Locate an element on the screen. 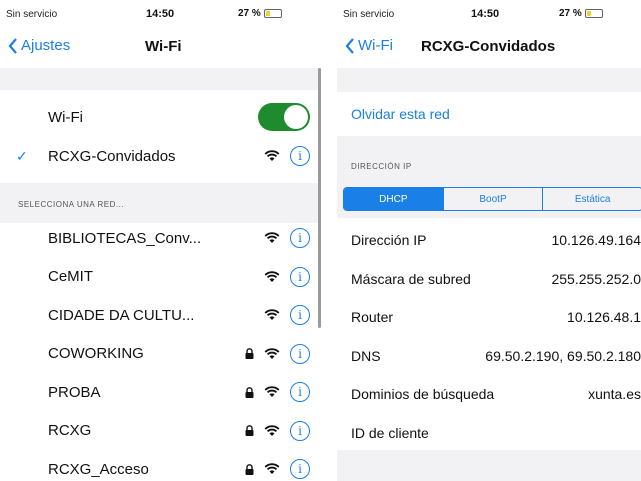 This screenshot has width=641, height=481. network-name: RCXG is located at coordinates (70, 430).